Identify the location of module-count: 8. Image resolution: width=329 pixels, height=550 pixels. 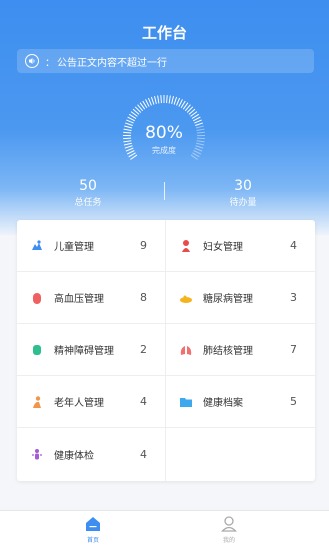
(143, 297).